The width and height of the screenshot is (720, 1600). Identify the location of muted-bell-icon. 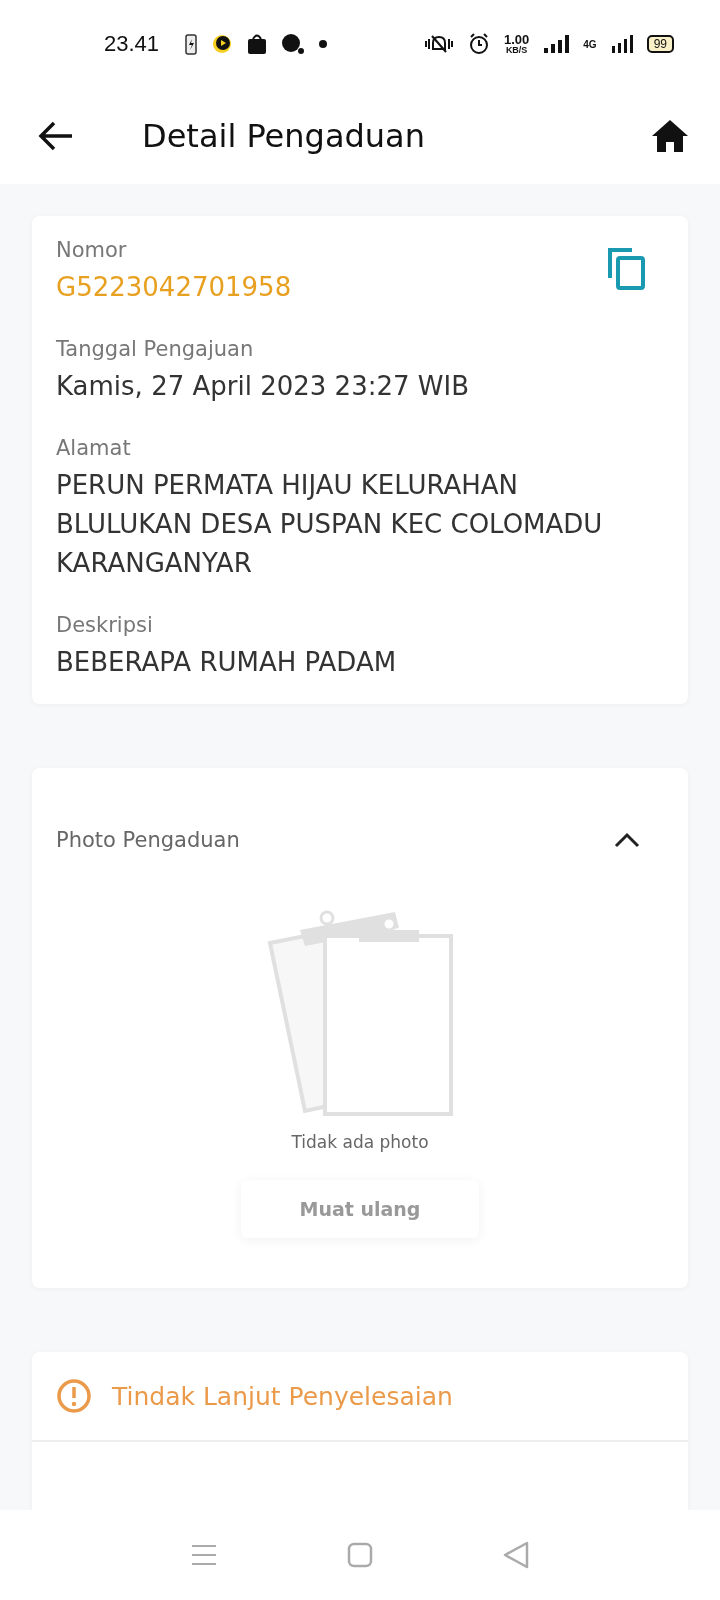
(439, 44).